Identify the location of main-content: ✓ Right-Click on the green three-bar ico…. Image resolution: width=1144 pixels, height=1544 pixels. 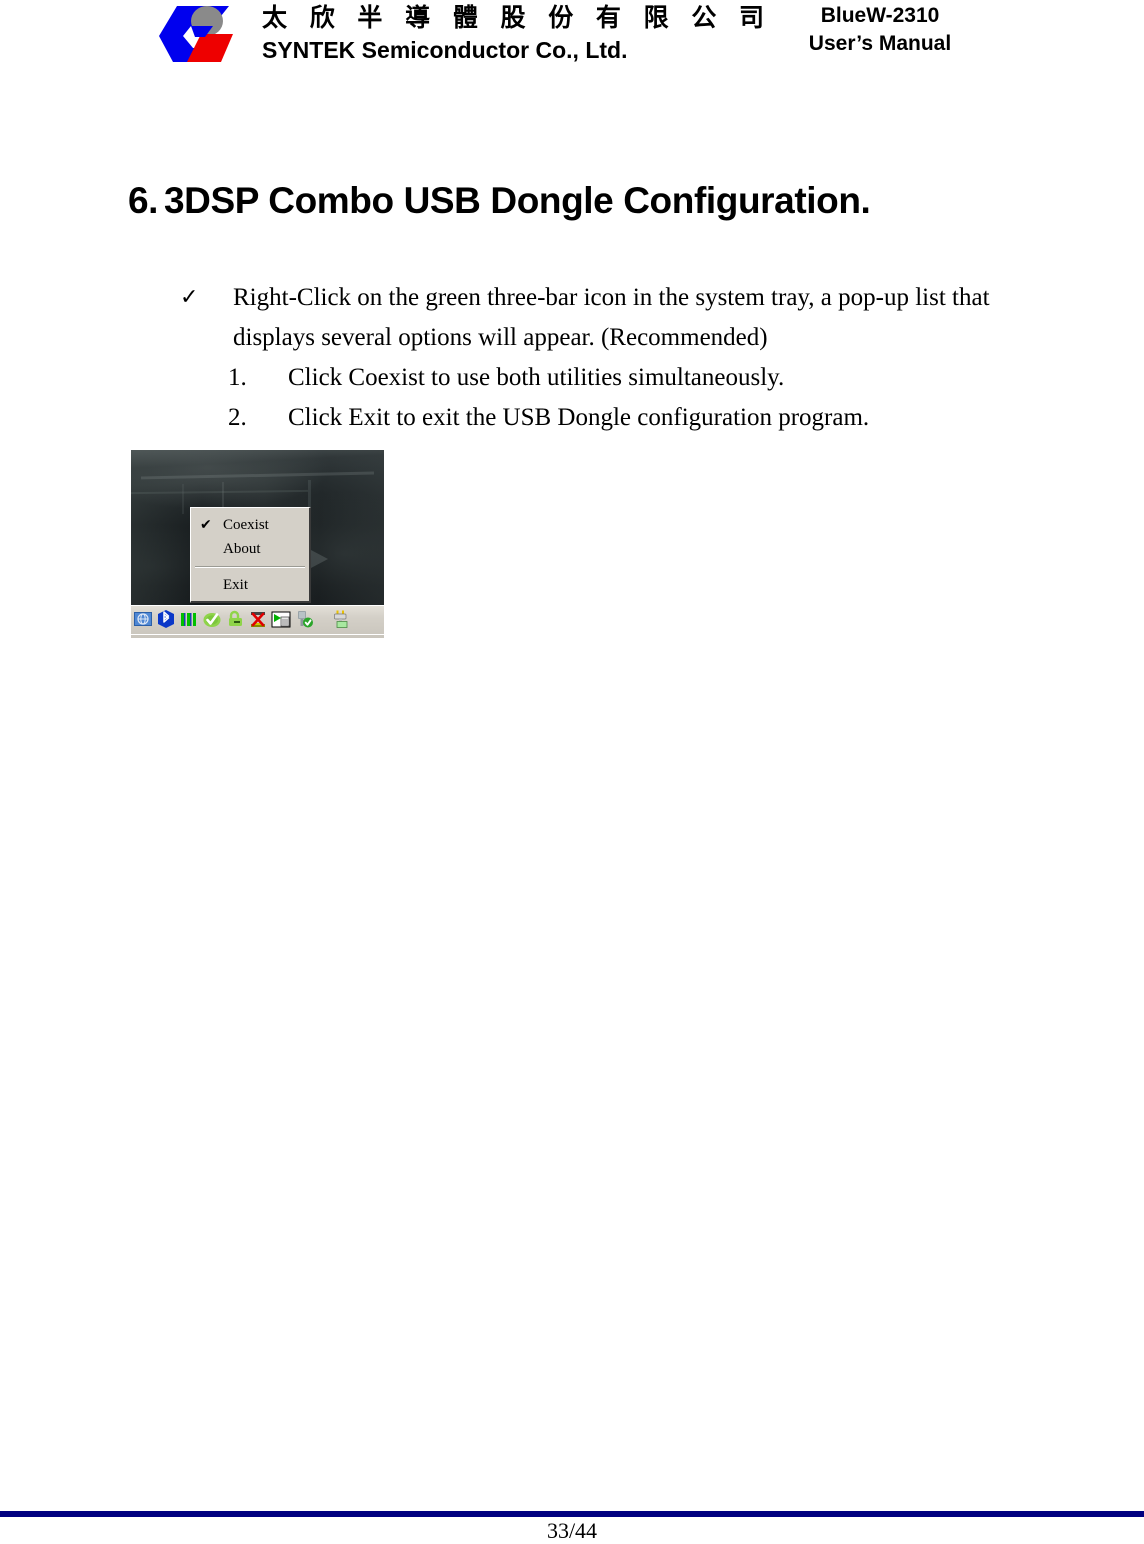
(572, 358).